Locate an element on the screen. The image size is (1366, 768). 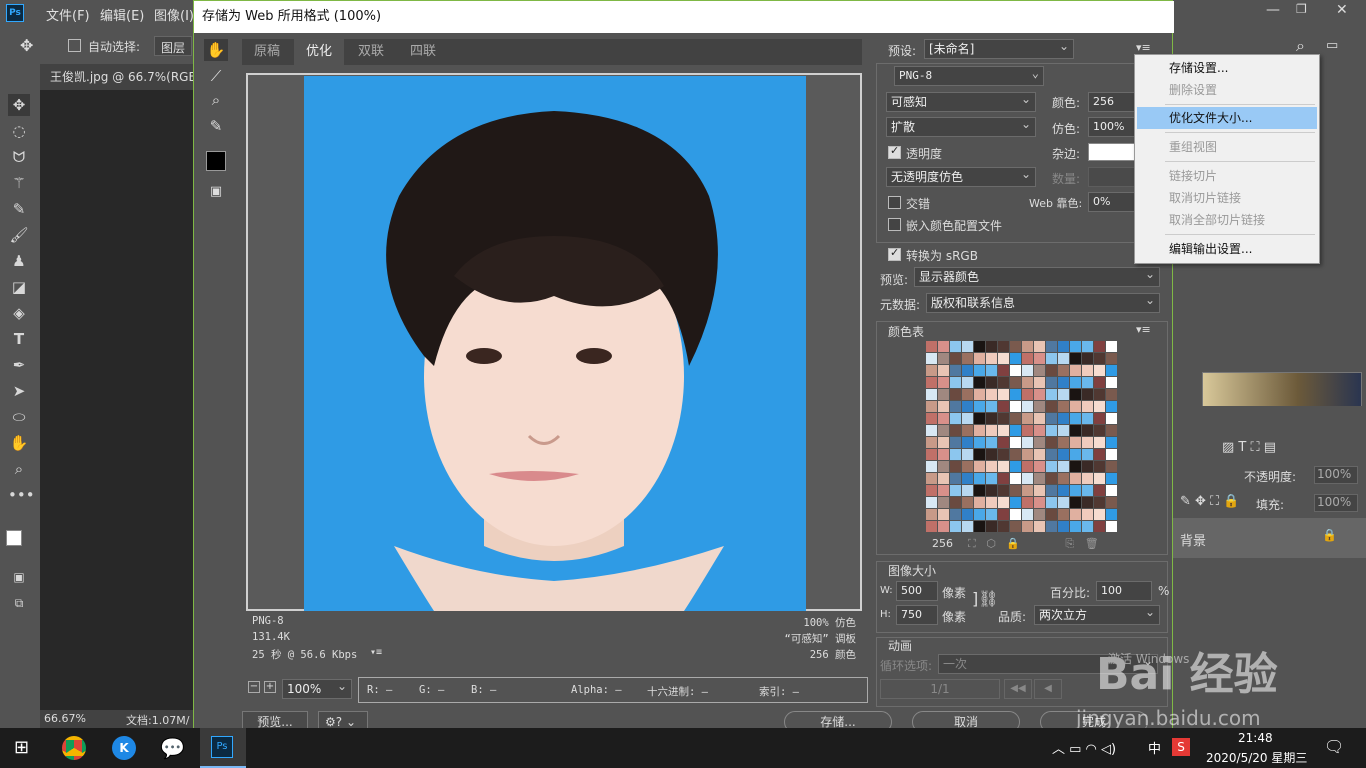
metadata-select: 版权和联系信息 is located at coordinates (1043, 302).